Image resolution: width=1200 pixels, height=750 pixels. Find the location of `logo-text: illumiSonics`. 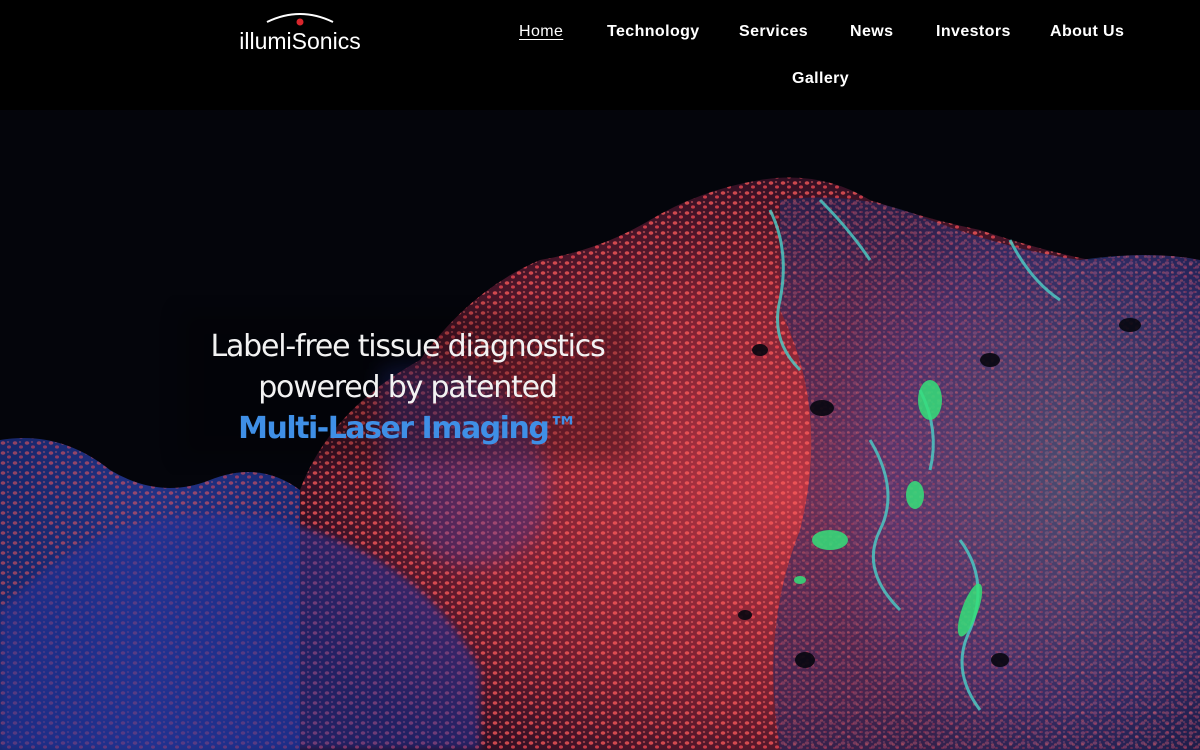

logo-text: illumiSonics is located at coordinates (299, 41).